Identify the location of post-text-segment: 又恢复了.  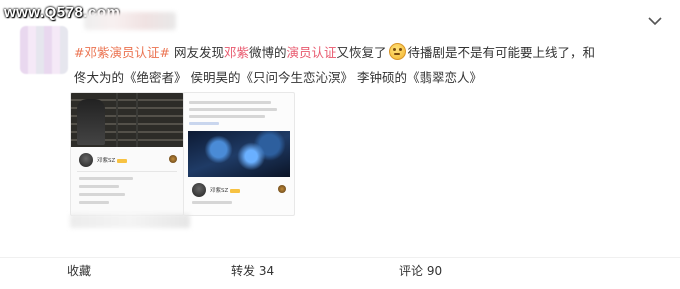
(361, 52).